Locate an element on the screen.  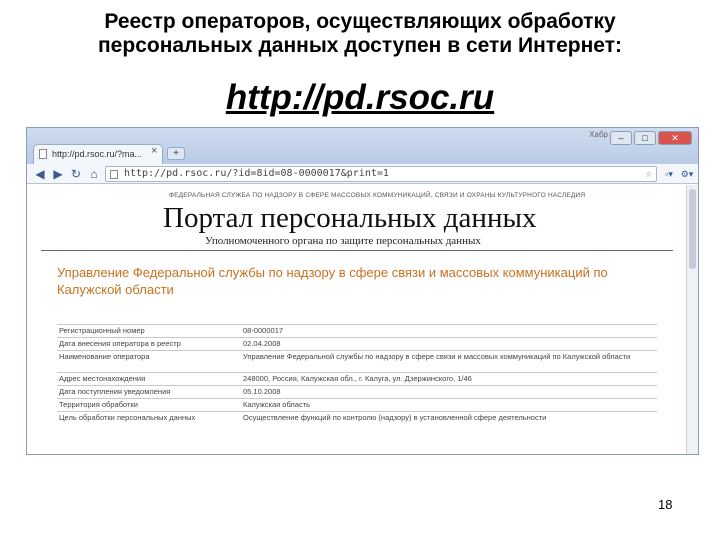
row-value: 08-0000017 is located at coordinates (449, 331).